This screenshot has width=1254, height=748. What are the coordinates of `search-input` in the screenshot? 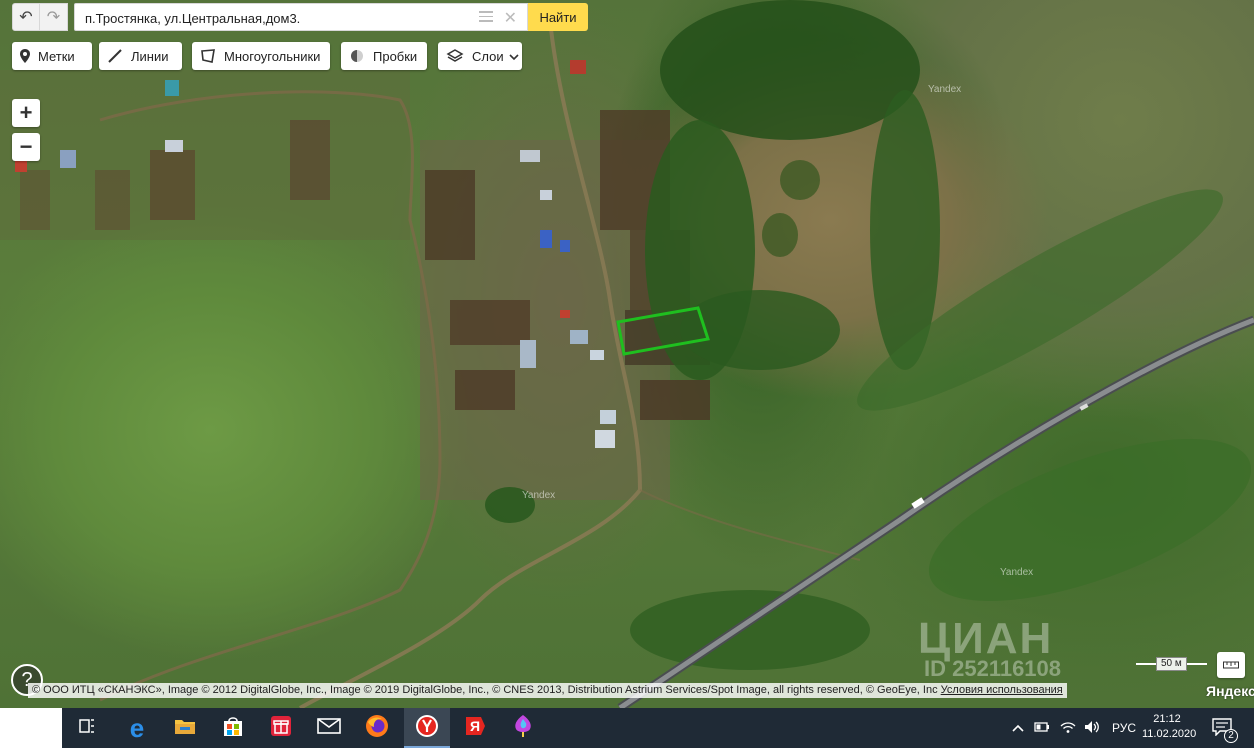 It's located at (275, 18).